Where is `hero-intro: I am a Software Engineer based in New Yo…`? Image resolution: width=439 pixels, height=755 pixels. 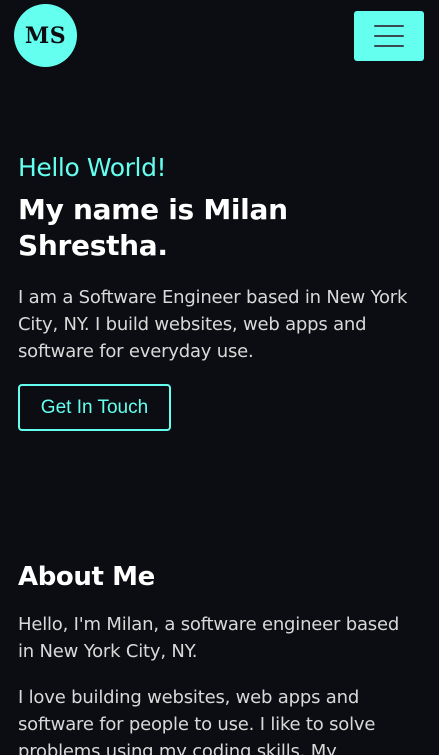
hero-intro: I am a Software Engineer based in New Yo… is located at coordinates (213, 324).